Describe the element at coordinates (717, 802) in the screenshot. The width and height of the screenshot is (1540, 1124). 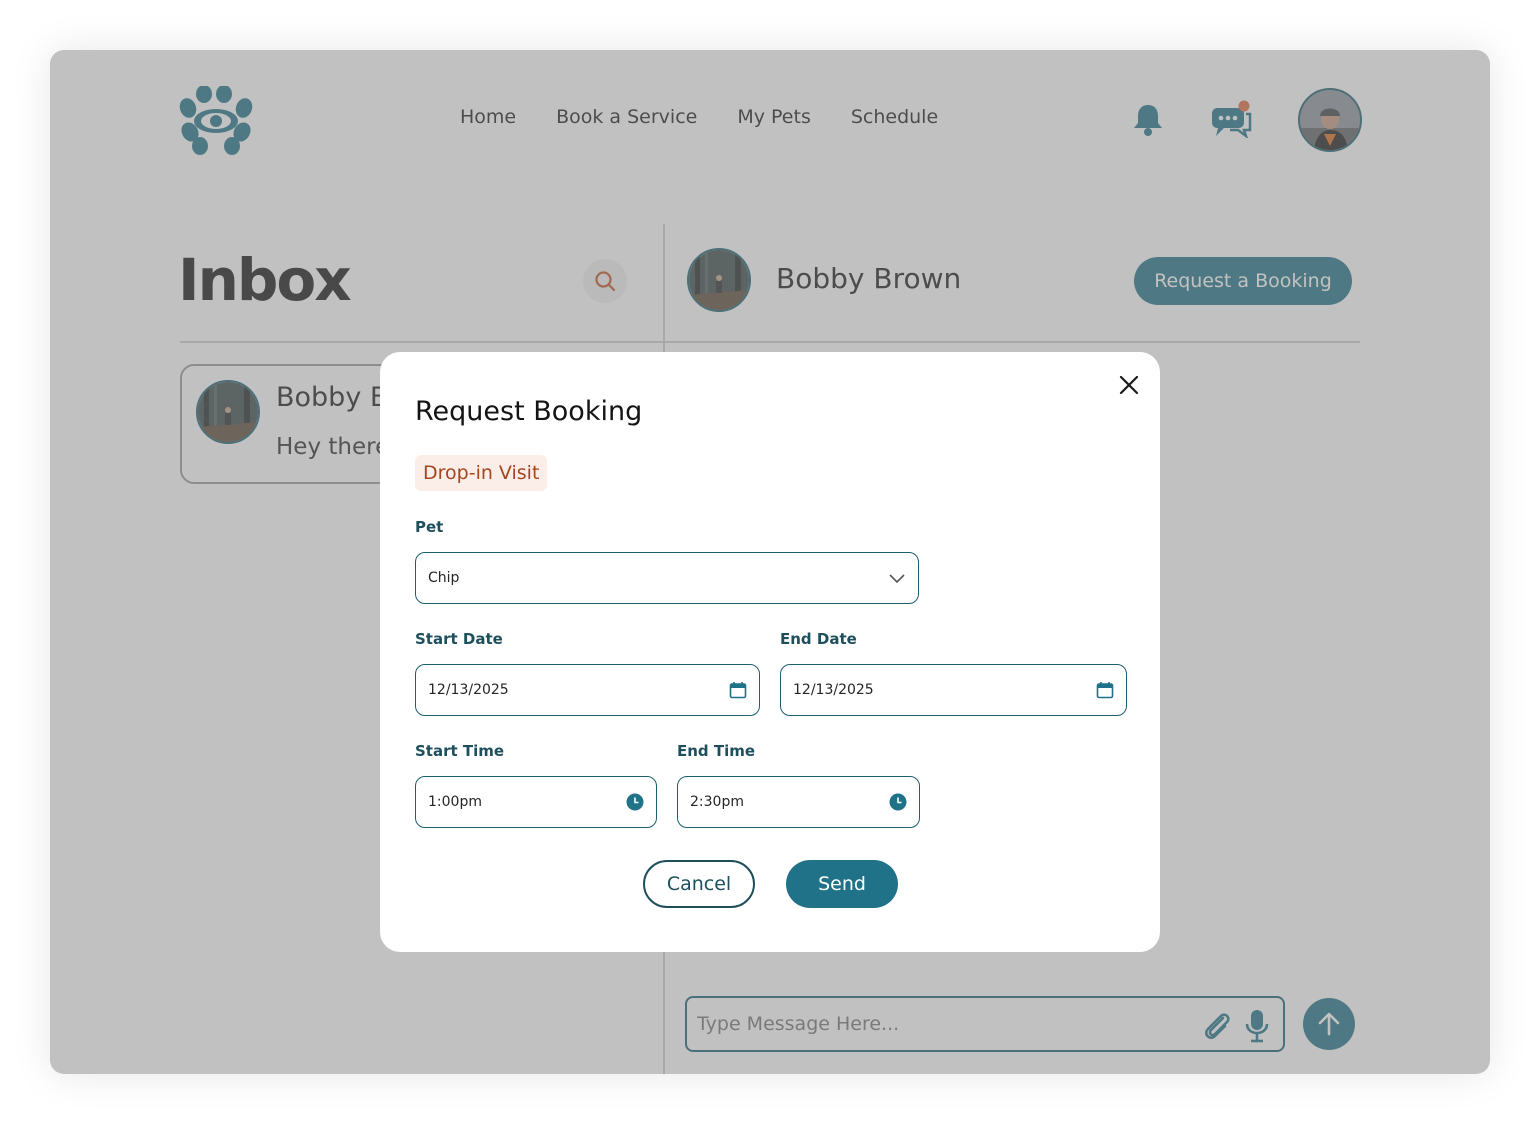
I see `end-time-value: 2:30pm` at that location.